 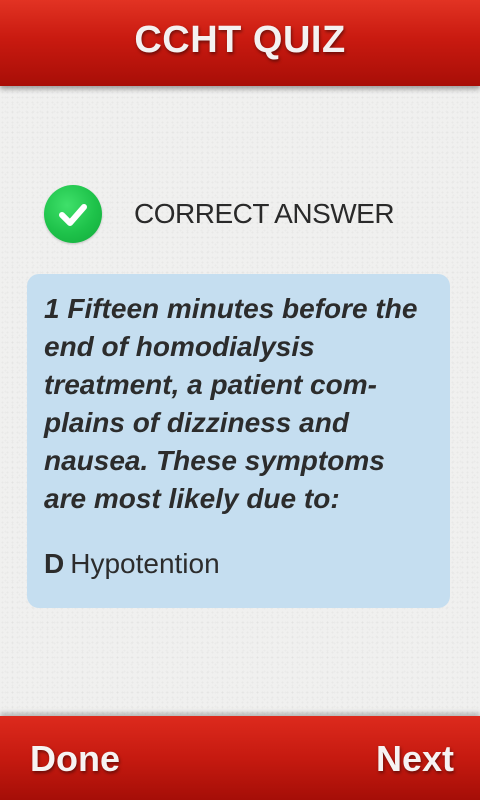 I want to click on header-bar: CCHT QUIZ, so click(x=240, y=43).